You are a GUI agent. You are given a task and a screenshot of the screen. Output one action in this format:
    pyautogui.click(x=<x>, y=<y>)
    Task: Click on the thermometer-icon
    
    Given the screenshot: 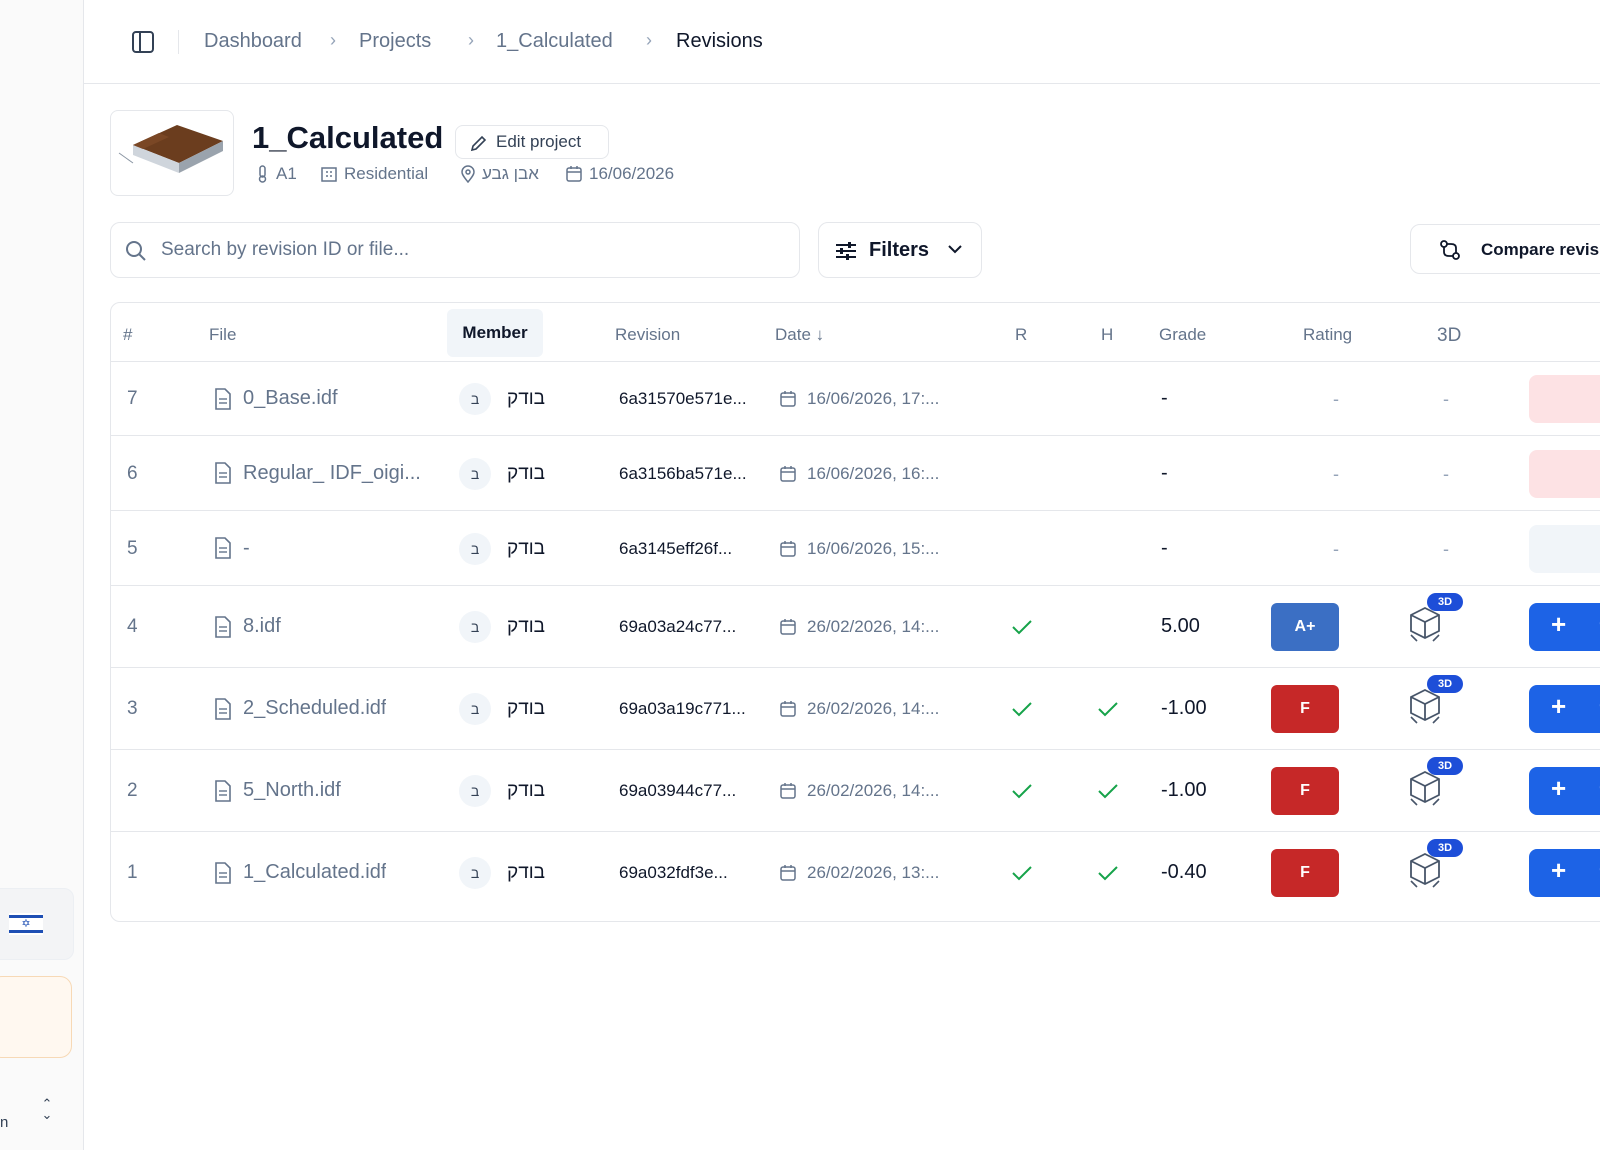 What is the action you would take?
    pyautogui.click(x=262, y=174)
    